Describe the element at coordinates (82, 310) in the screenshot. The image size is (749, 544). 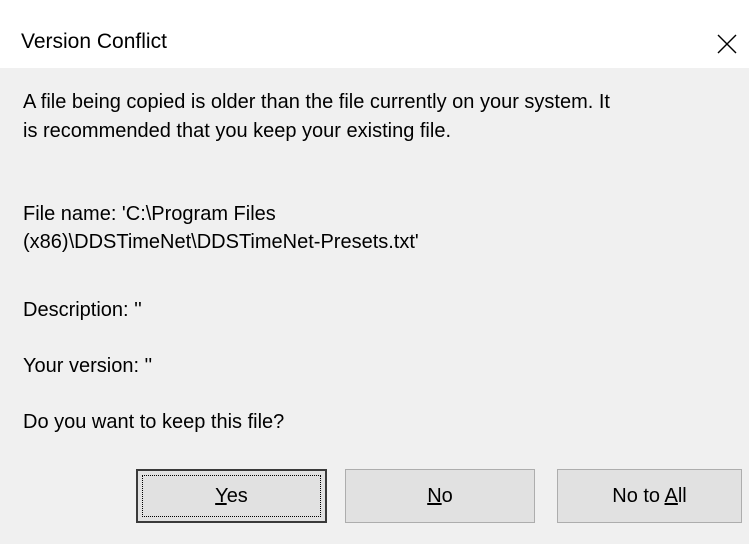
I see `description-label: Description: ''` at that location.